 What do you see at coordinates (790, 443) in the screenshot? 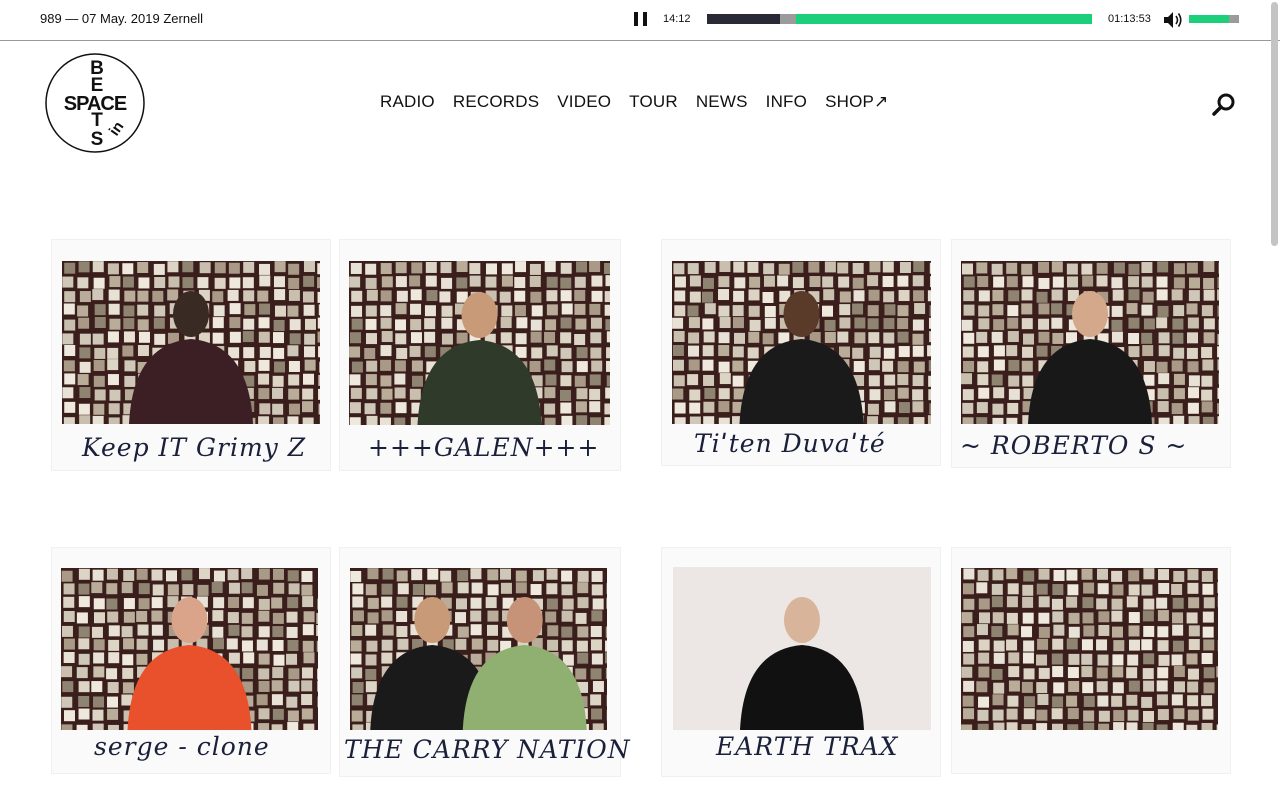
I see `episode-caption: Tiˈten Duvaˈté` at bounding box center [790, 443].